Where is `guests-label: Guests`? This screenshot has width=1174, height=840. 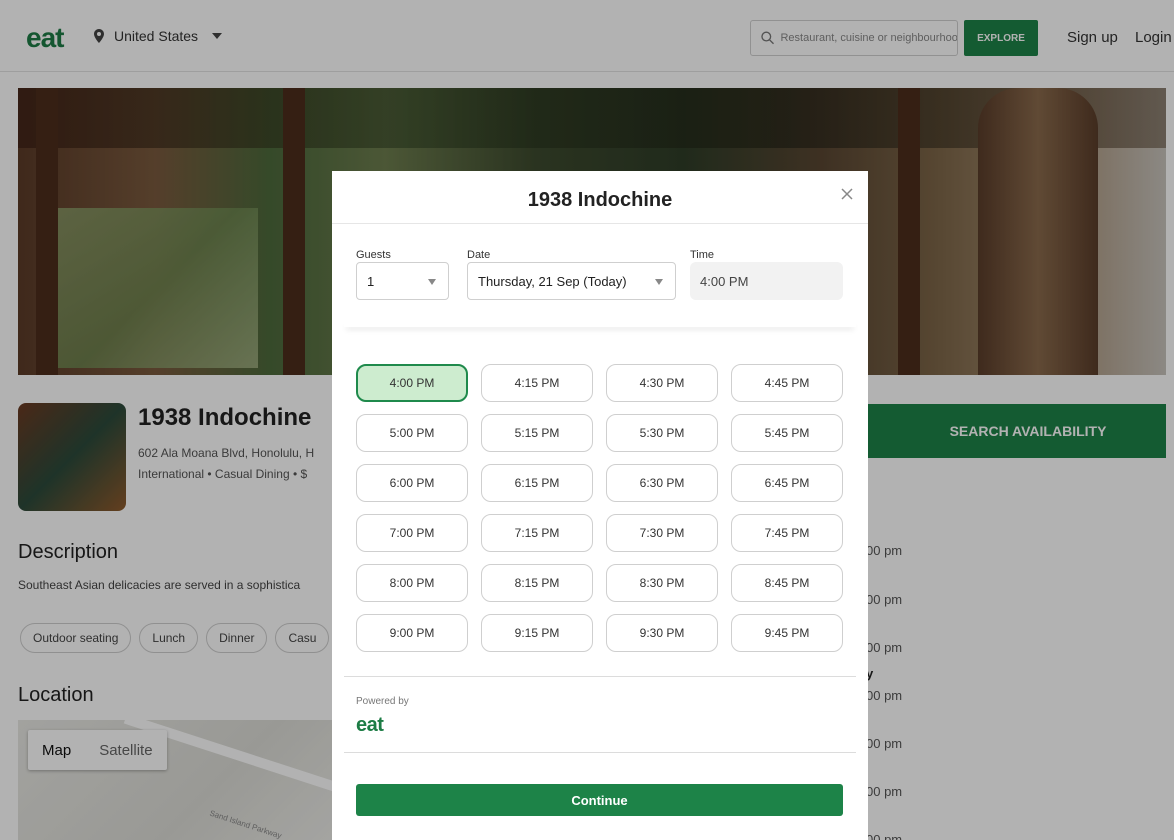 guests-label: Guests is located at coordinates (373, 255).